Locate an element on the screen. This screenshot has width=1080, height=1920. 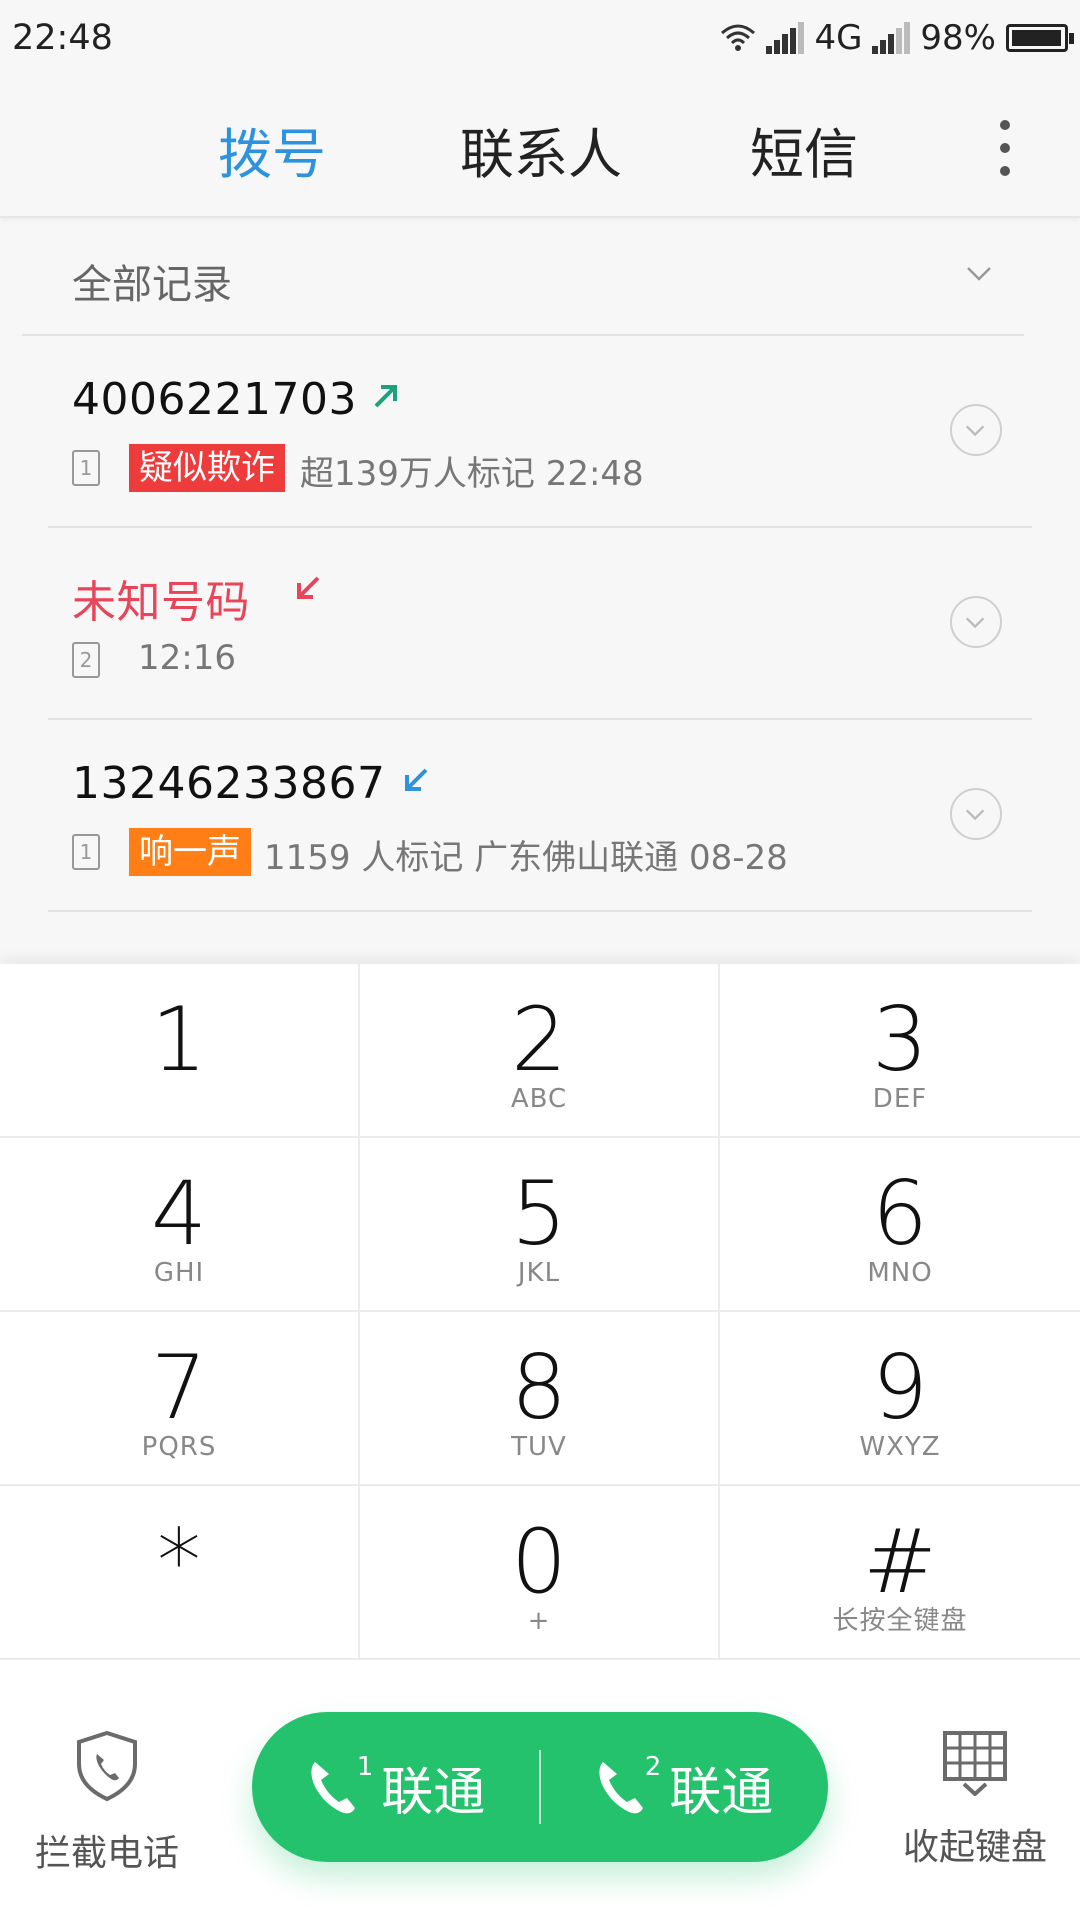
key-letters: TUV is located at coordinates (539, 1447).